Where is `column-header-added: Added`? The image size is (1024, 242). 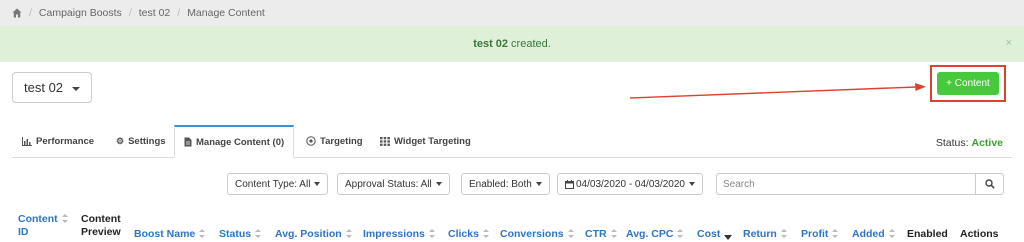 column-header-added: Added is located at coordinates (873, 234).